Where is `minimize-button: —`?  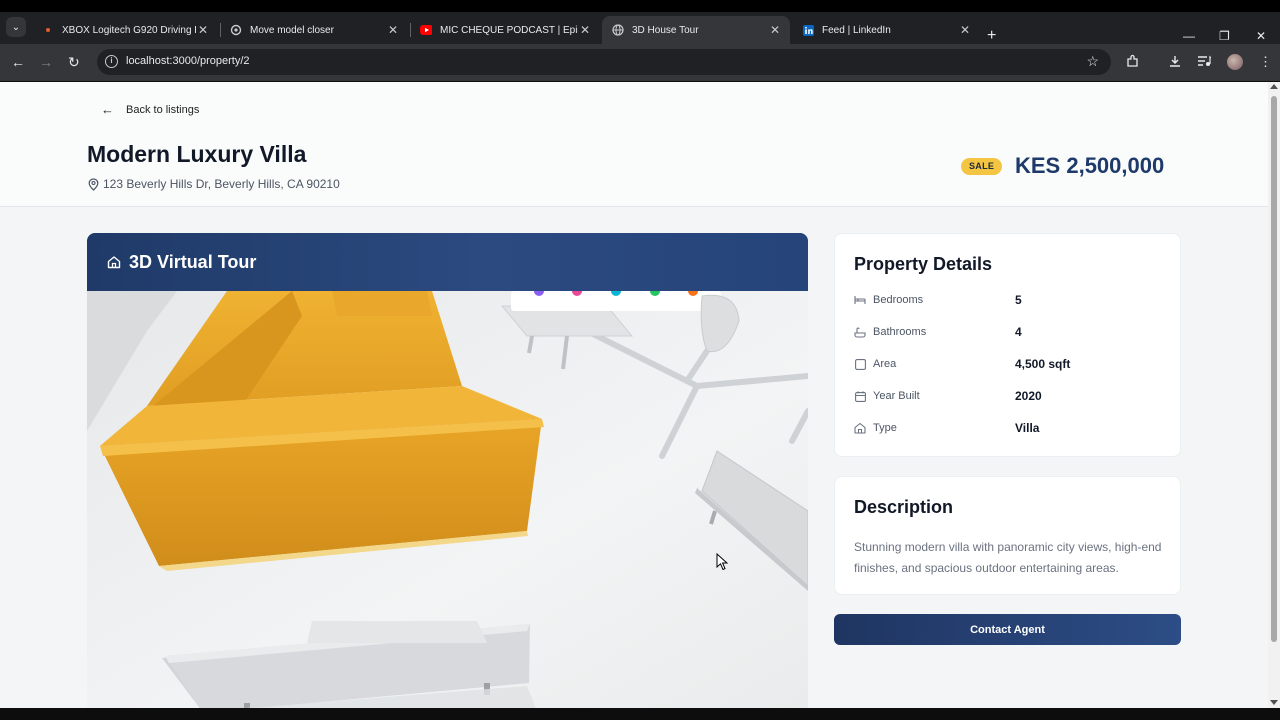
minimize-button: — is located at coordinates (1189, 36).